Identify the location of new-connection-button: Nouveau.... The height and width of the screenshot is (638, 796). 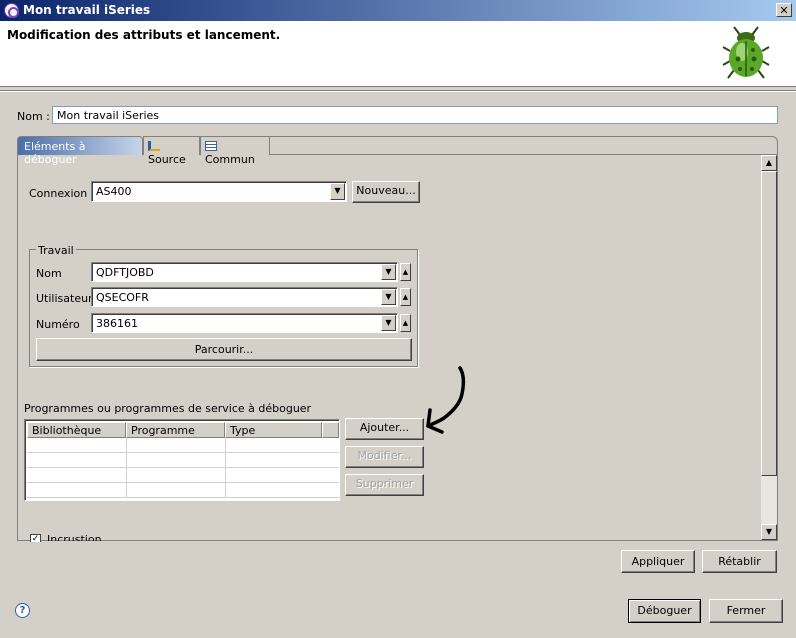
(386, 192).